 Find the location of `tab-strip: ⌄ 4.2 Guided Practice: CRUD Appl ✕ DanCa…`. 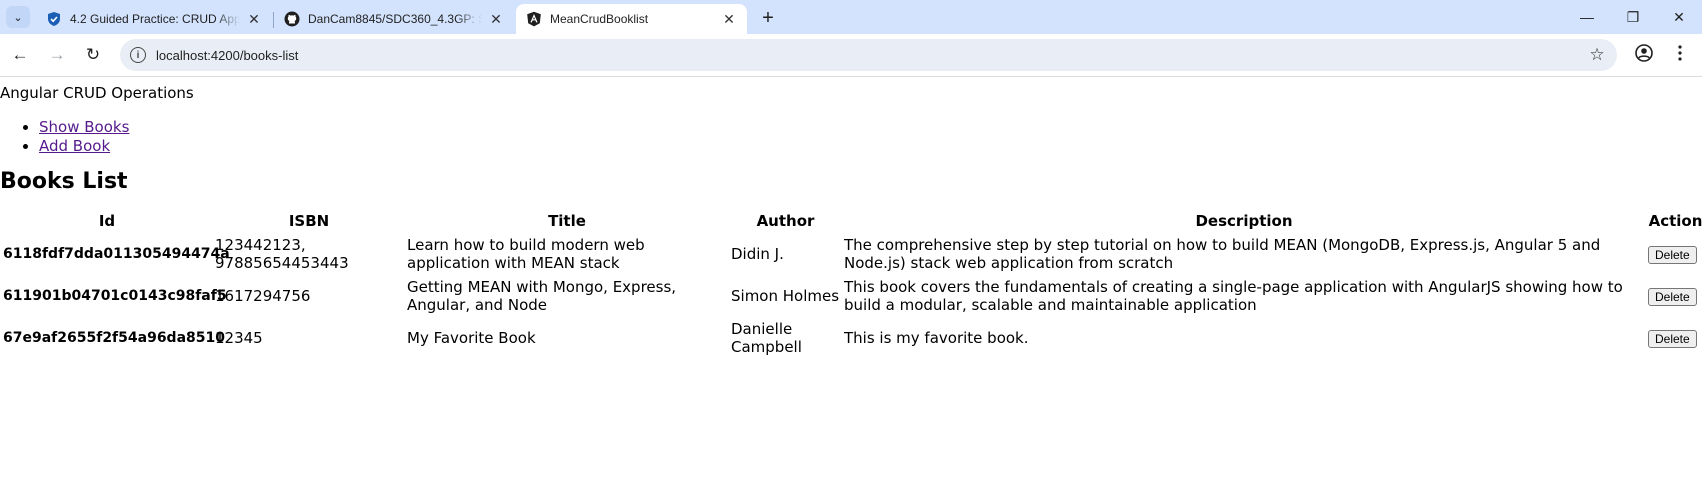

tab-strip: ⌄ 4.2 Guided Practice: CRUD Appl ✕ DanCa… is located at coordinates (851, 17).